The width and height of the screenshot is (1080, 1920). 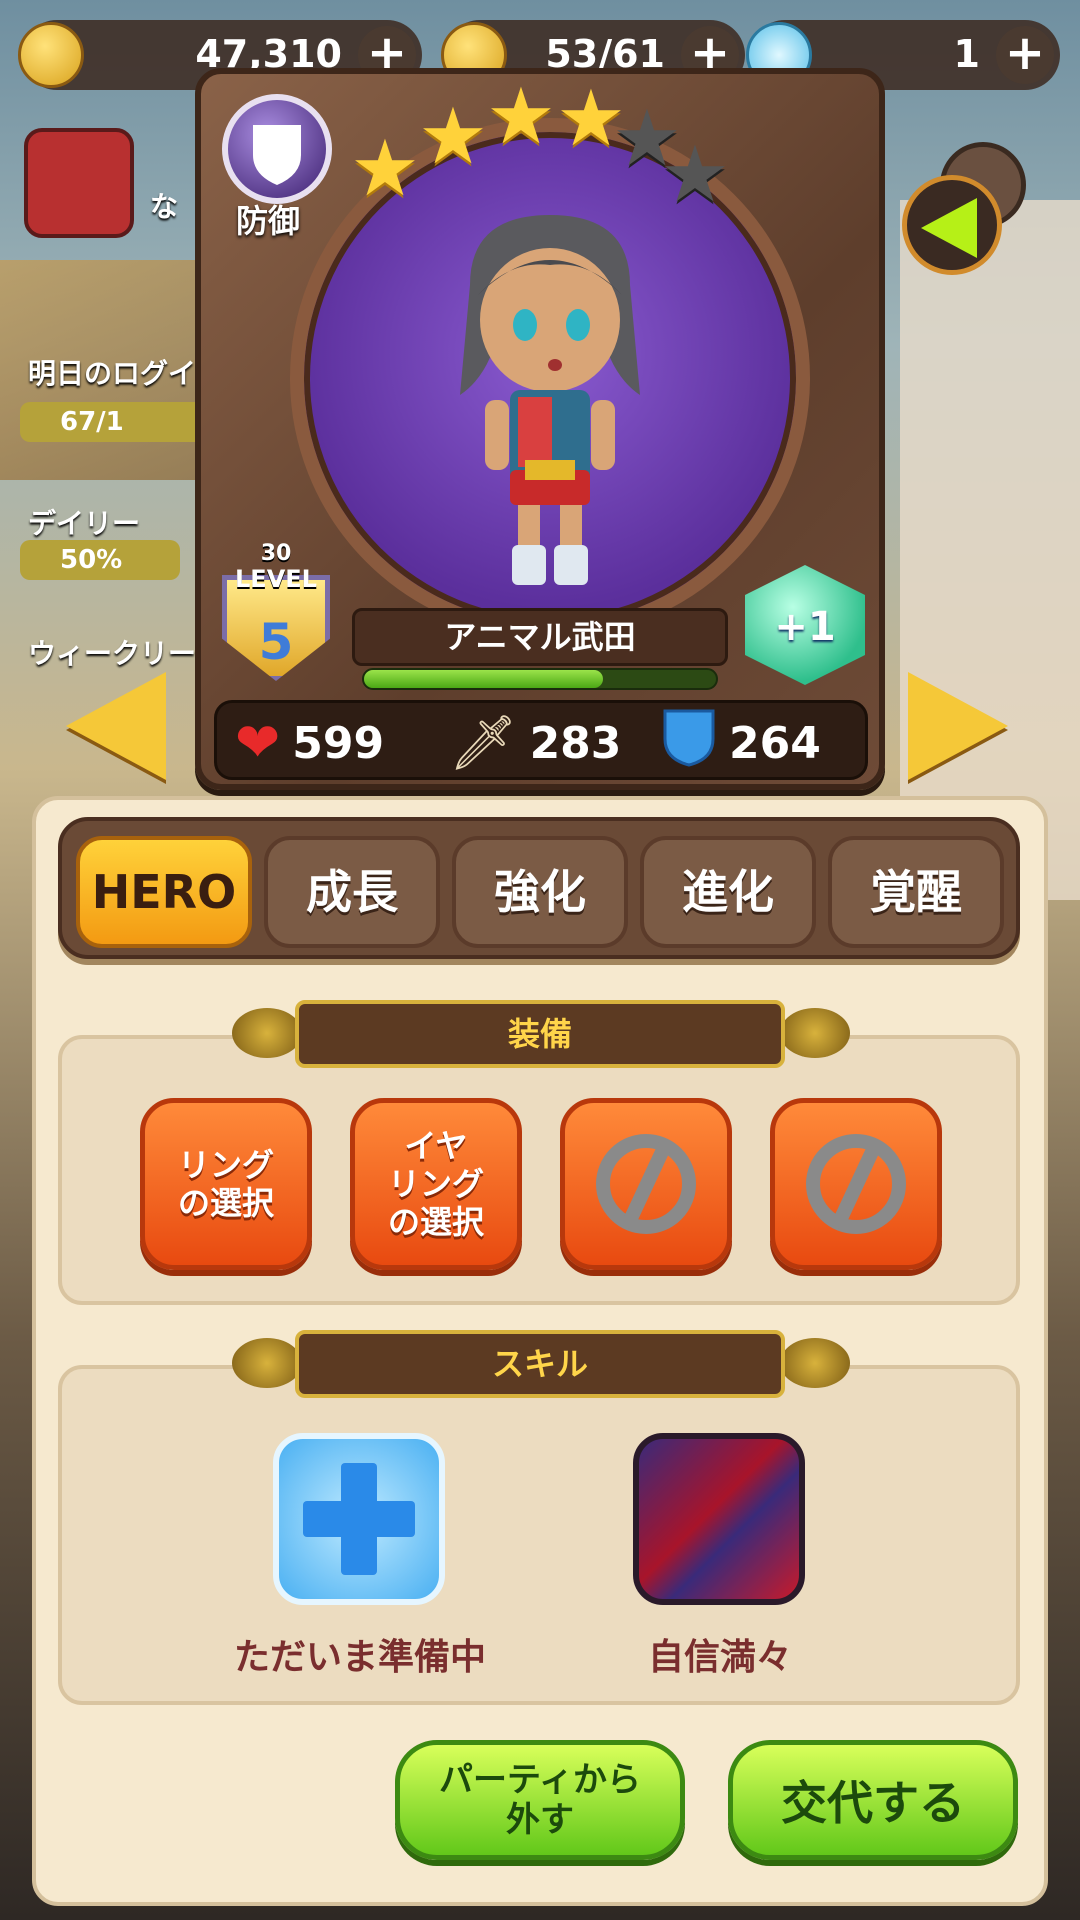 I want to click on skill-healing-icon, so click(x=359, y=1519).